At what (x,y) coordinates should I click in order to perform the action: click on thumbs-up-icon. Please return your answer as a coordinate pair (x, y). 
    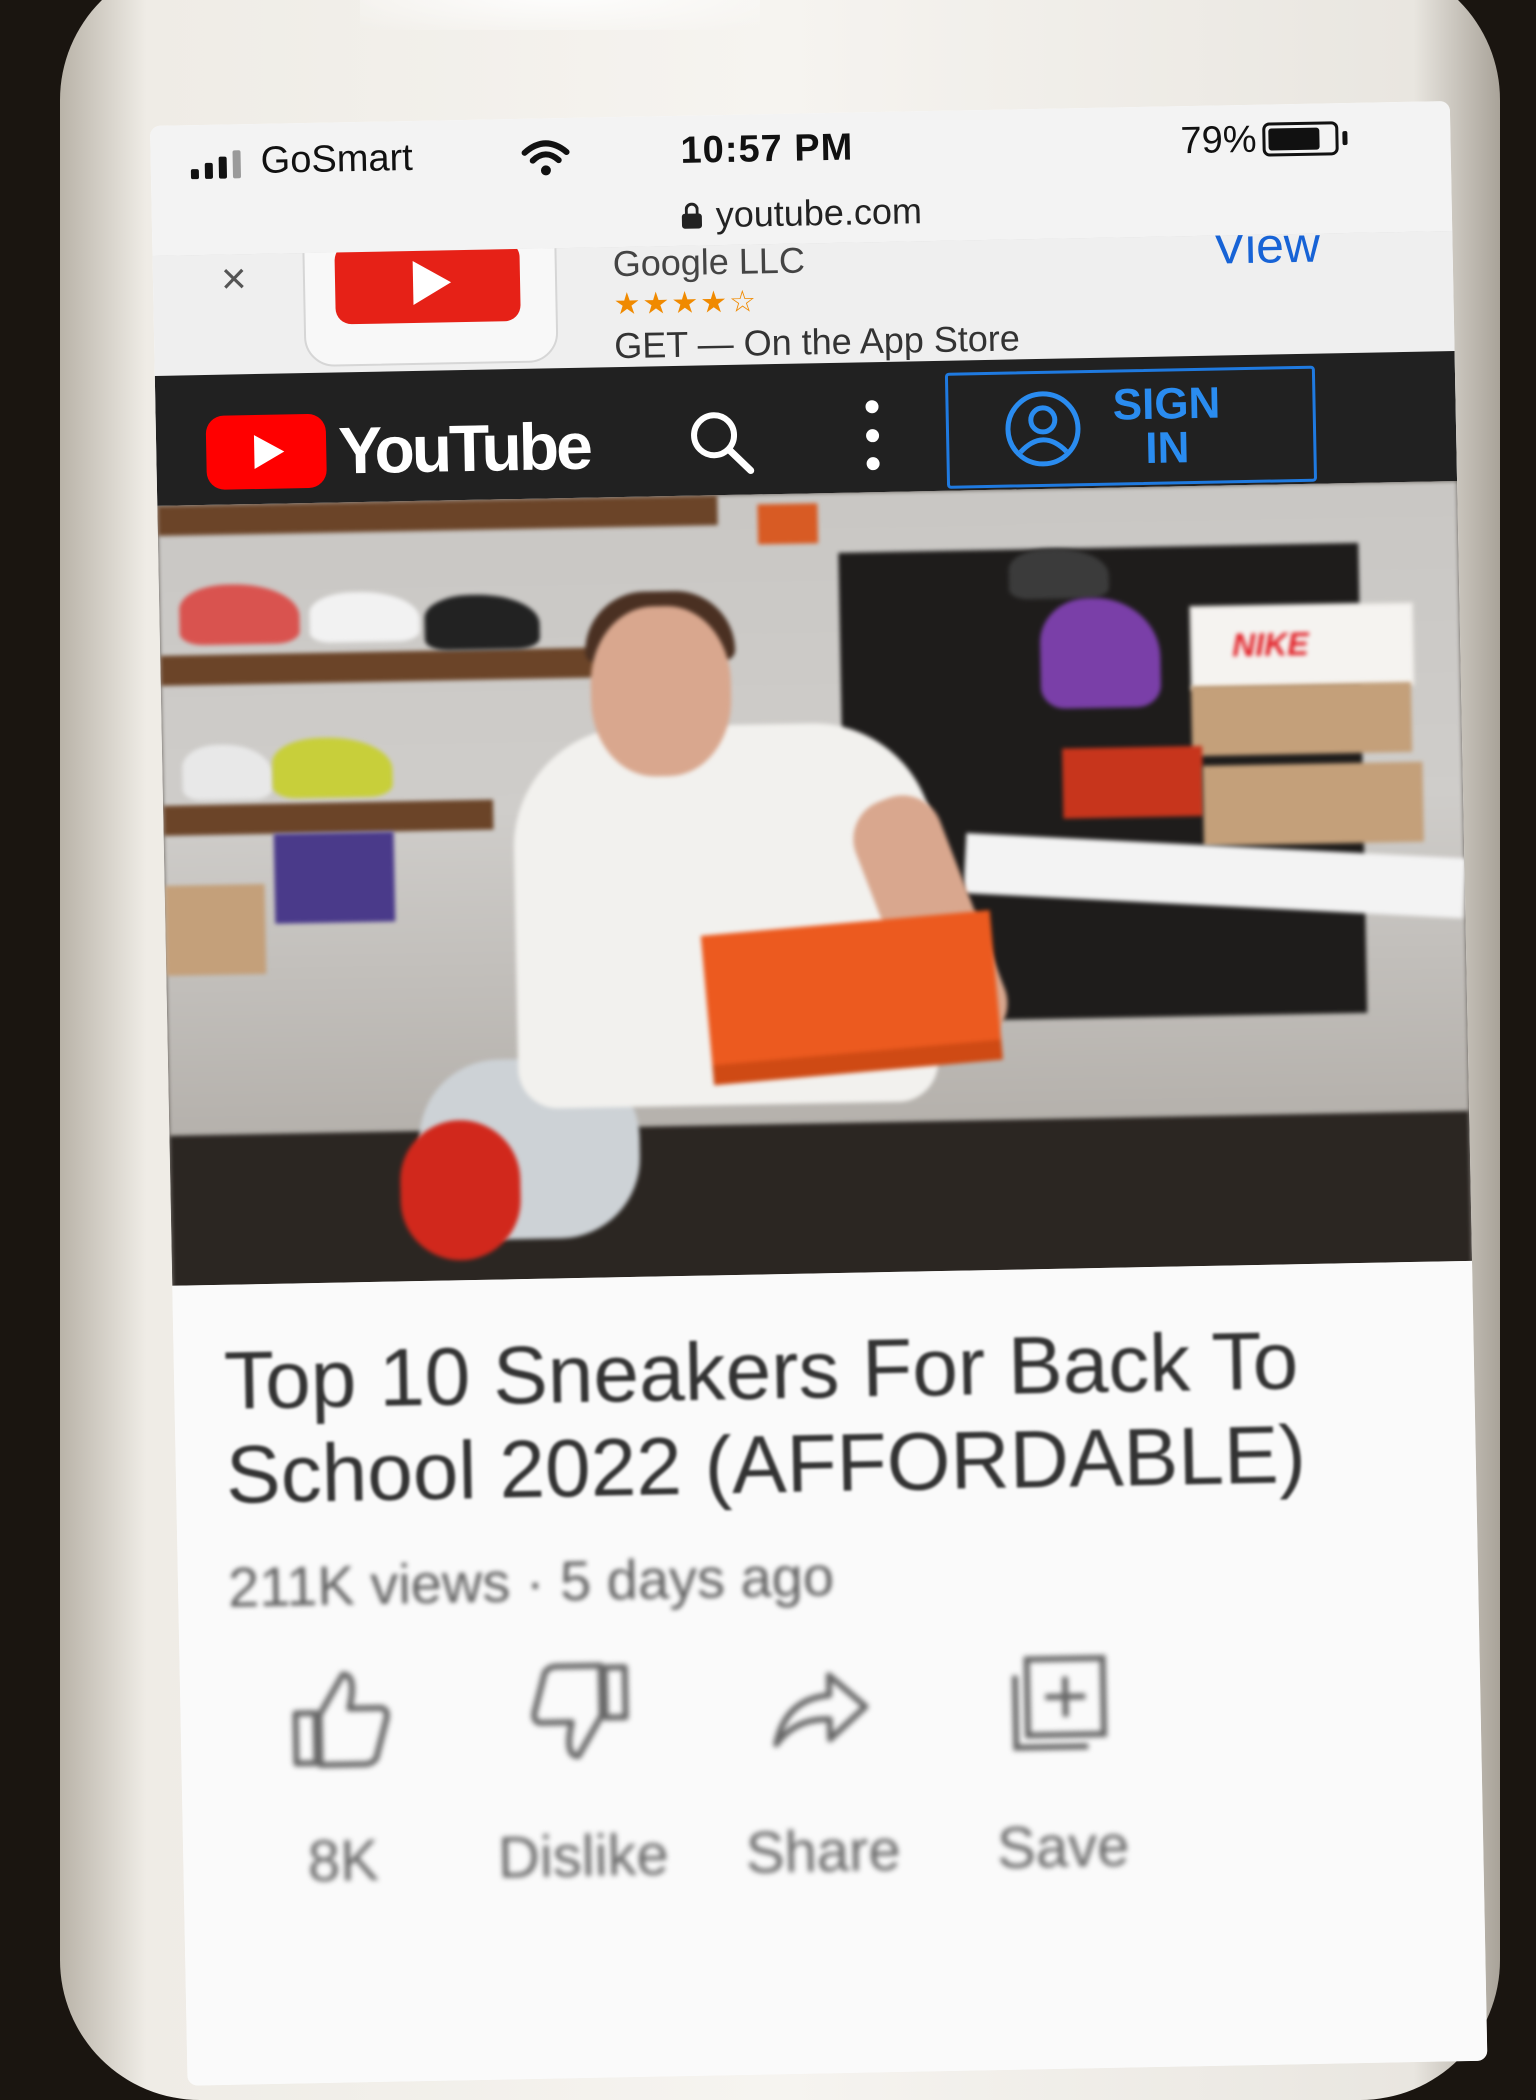
    Looking at the image, I should click on (341, 1720).